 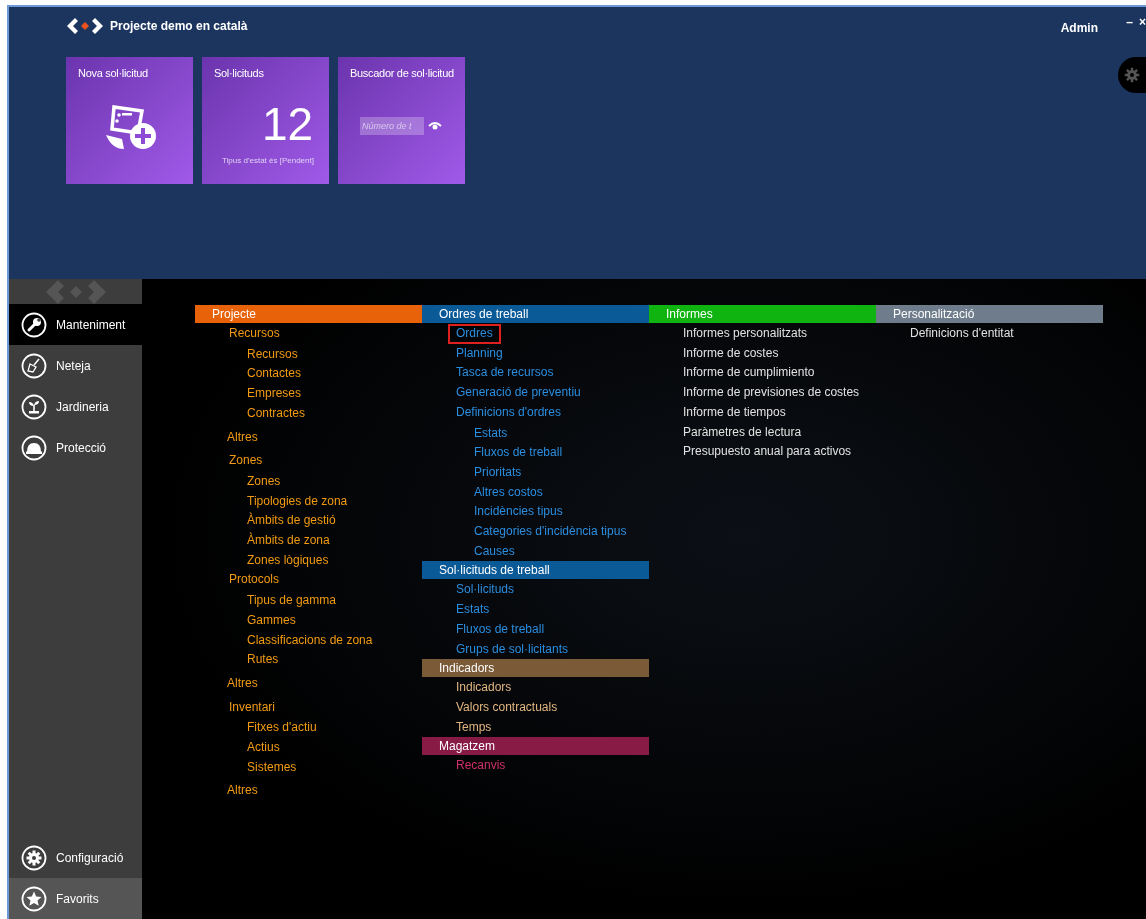 What do you see at coordinates (308, 314) in the screenshot?
I see `section-header: Projecte` at bounding box center [308, 314].